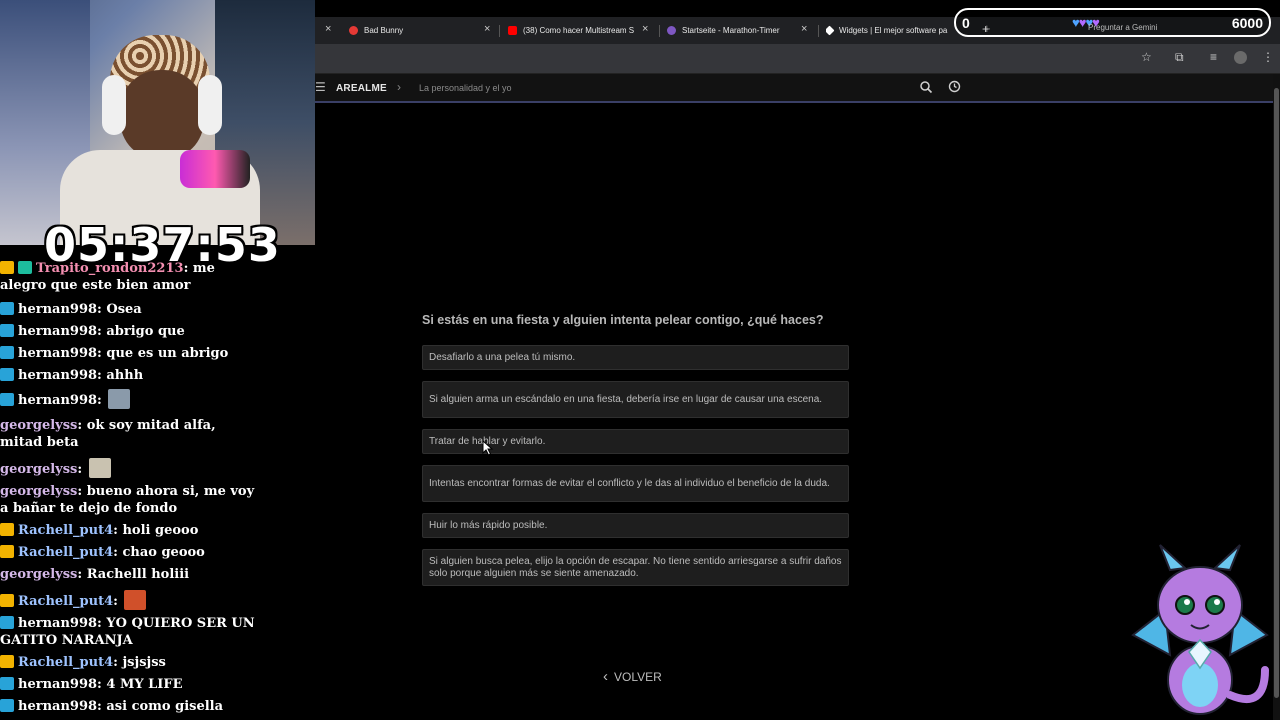 The image size is (1280, 720). Describe the element at coordinates (671, 30) in the screenshot. I see `timer-icon` at that location.